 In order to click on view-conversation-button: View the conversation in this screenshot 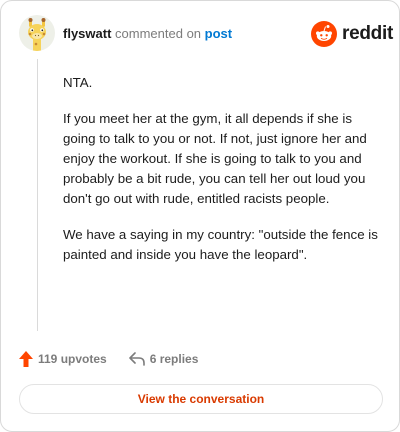, I will do `click(201, 399)`.